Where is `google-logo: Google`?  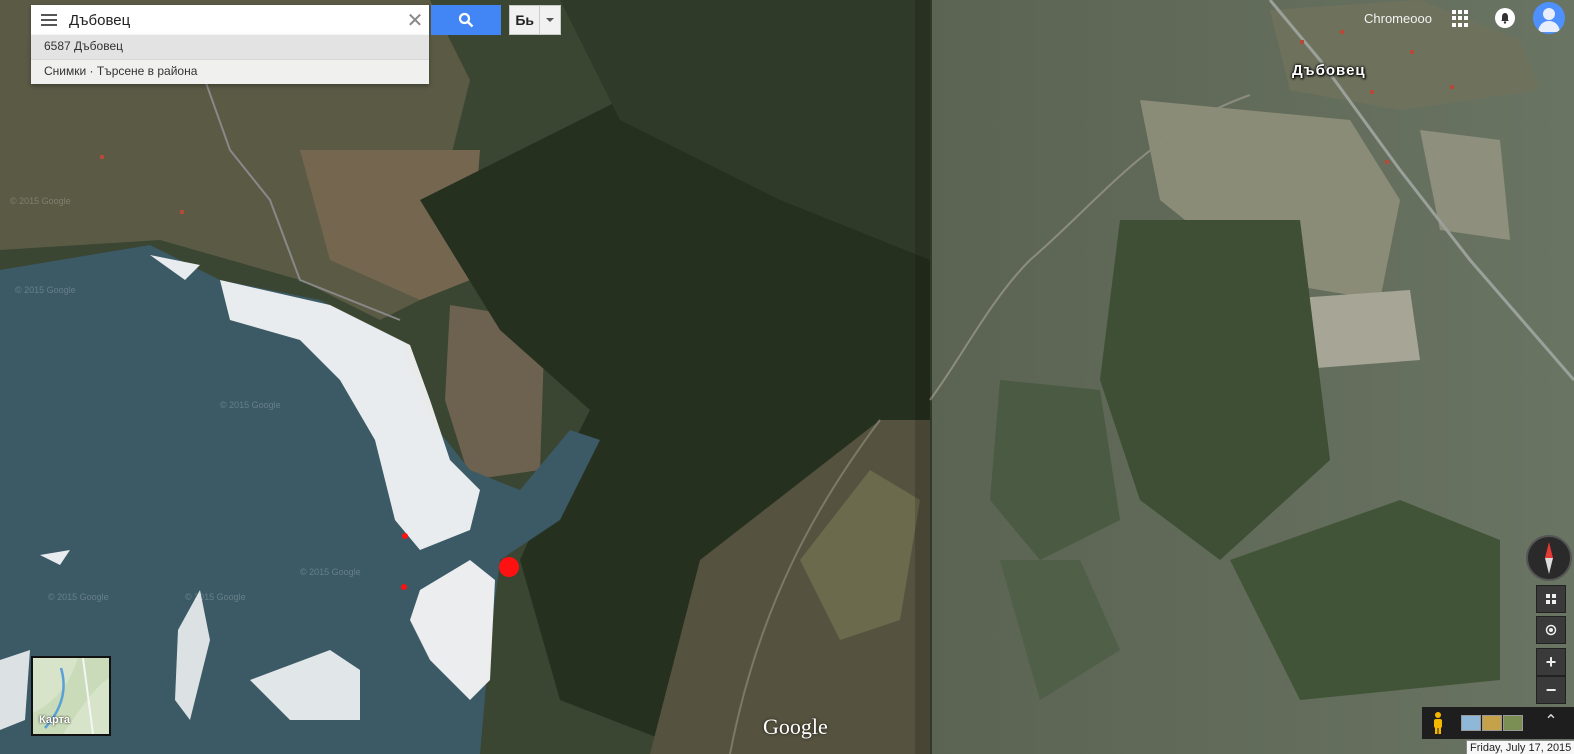
google-logo: Google is located at coordinates (795, 726).